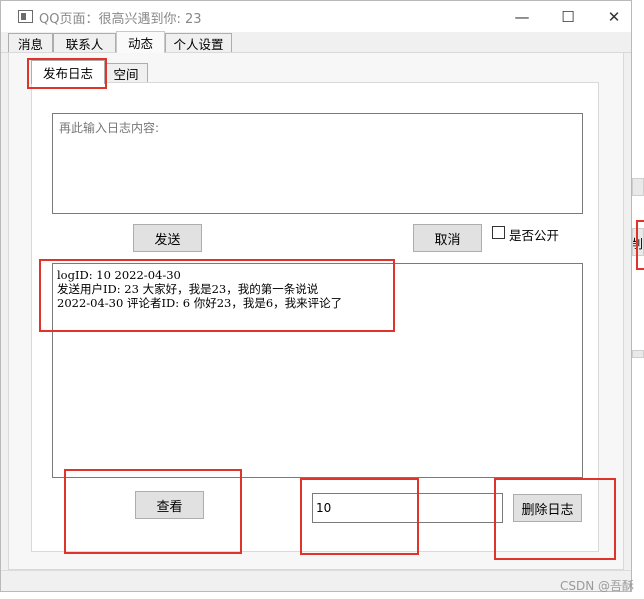 The height and width of the screenshot is (599, 644). What do you see at coordinates (167, 238) in the screenshot?
I see `send-button: 发送` at bounding box center [167, 238].